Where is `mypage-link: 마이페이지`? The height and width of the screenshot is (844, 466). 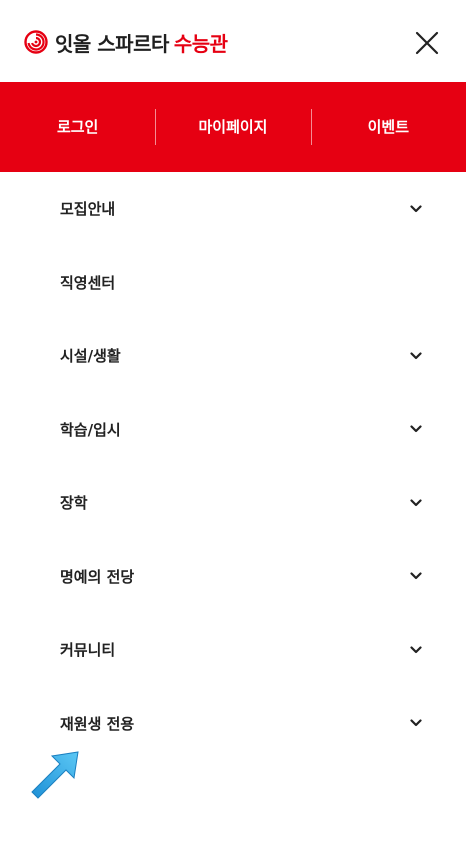 mypage-link: 마이페이지 is located at coordinates (232, 127).